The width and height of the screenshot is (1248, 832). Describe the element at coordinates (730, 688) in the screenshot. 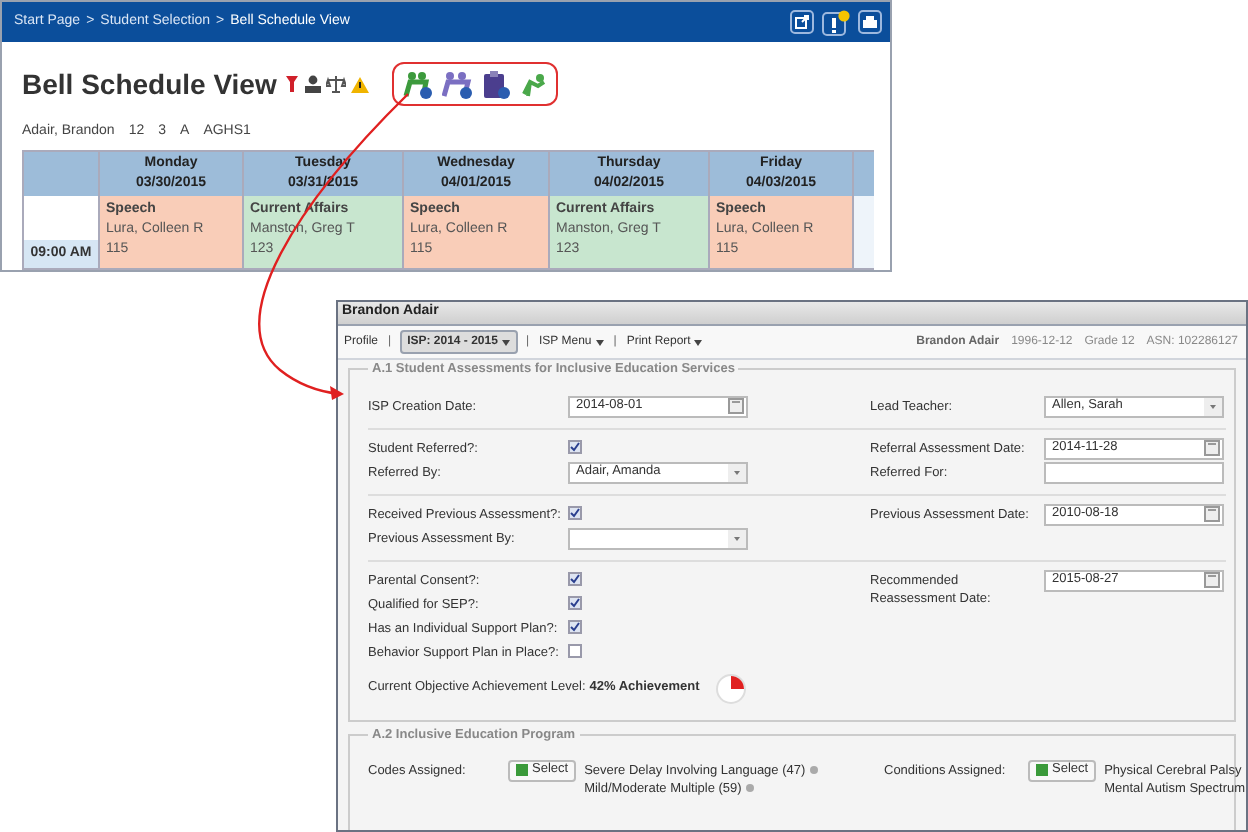

I see `pie-chart-icon` at that location.